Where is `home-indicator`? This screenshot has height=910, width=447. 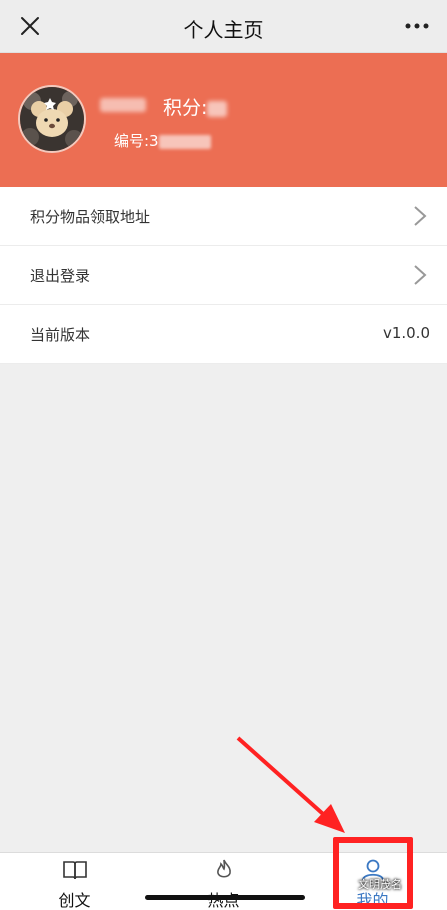
home-indicator is located at coordinates (225, 897).